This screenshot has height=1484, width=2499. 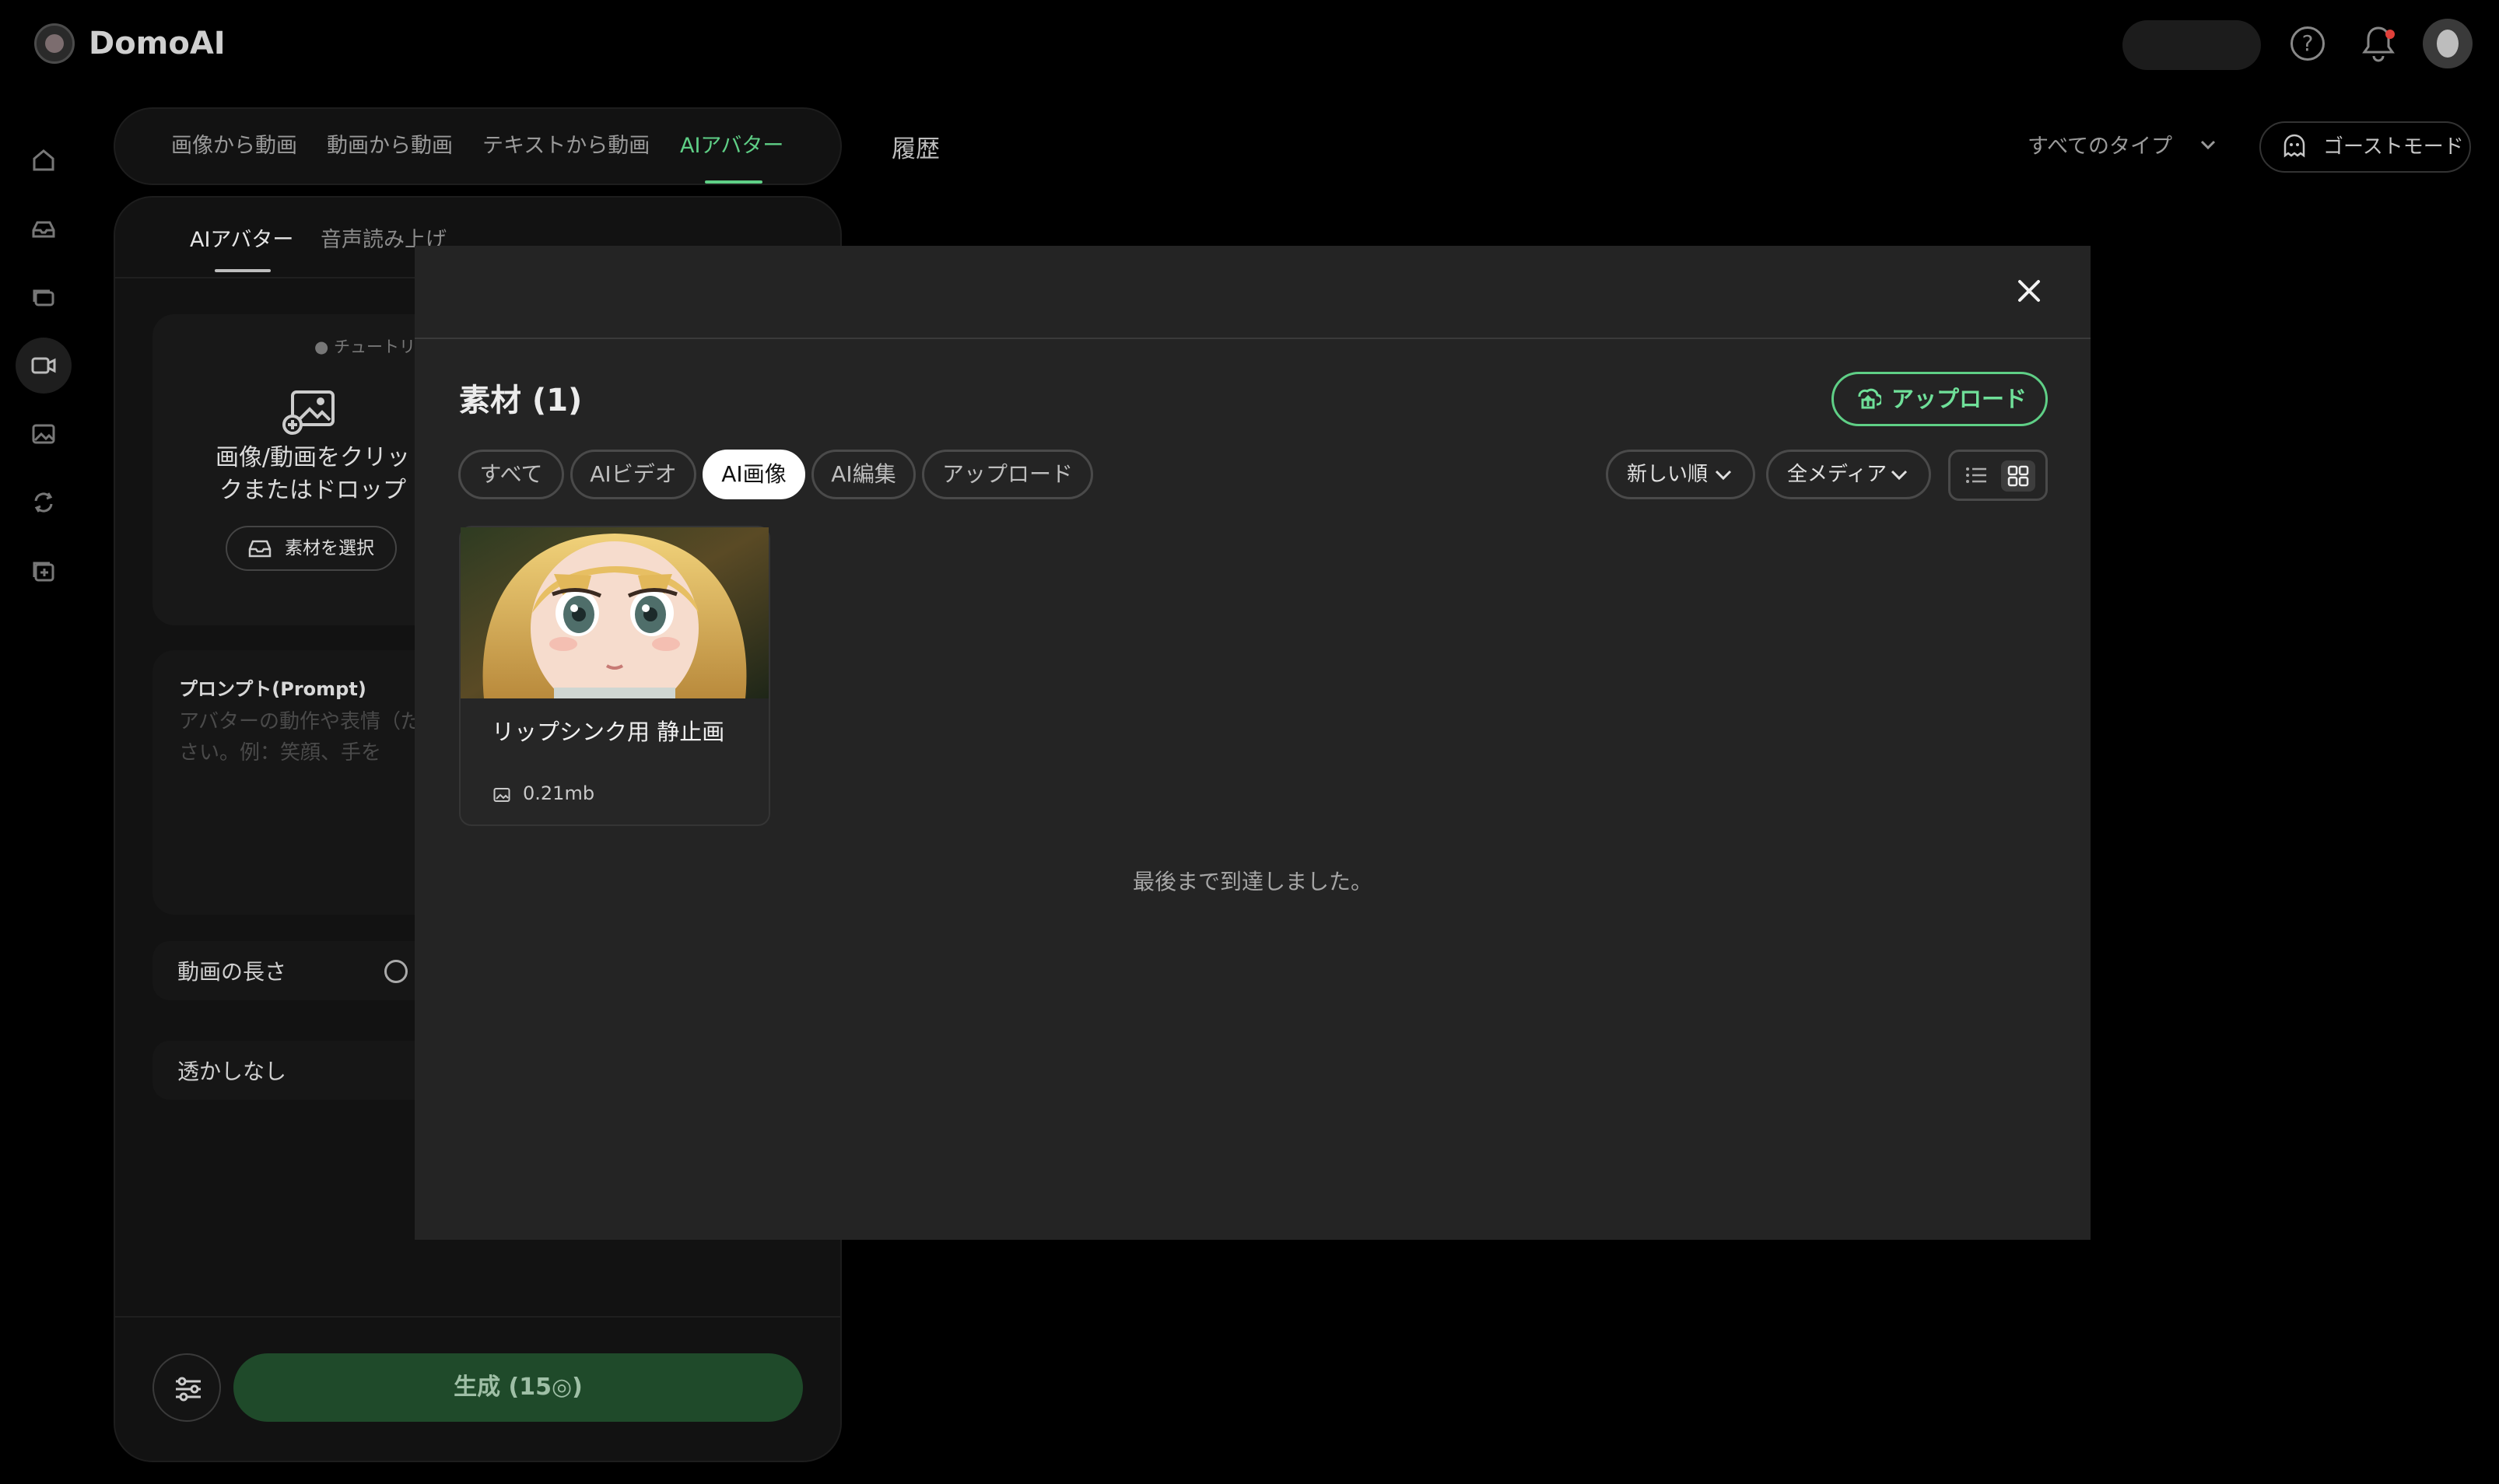 What do you see at coordinates (733, 182) in the screenshot?
I see `active-tab-underline` at bounding box center [733, 182].